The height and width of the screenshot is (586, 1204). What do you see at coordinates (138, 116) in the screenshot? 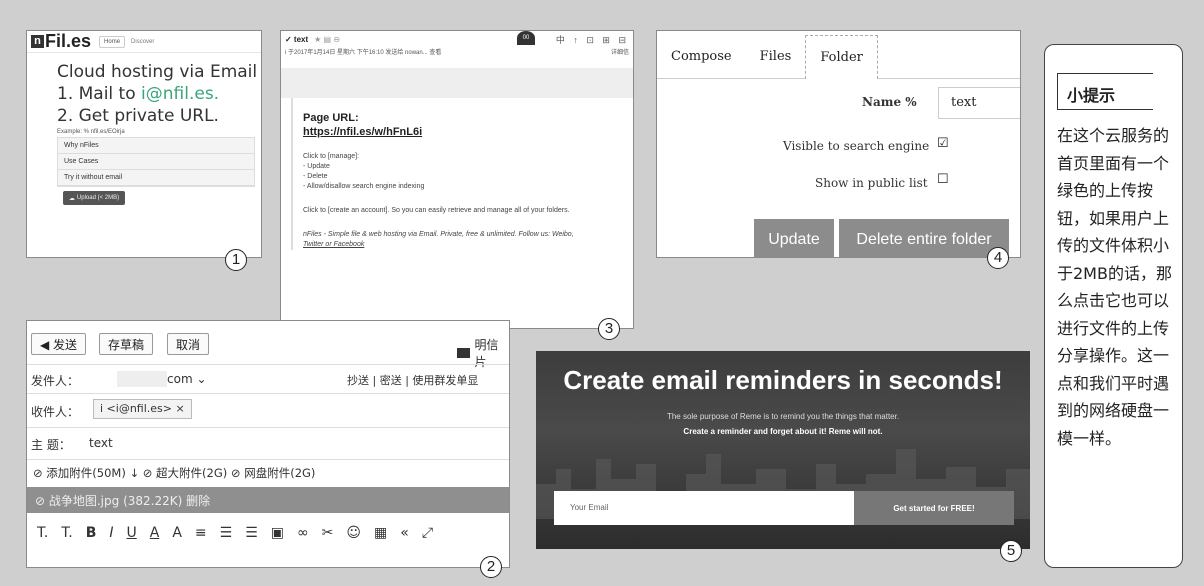
I see `step-two: 2. Get private URL.` at bounding box center [138, 116].